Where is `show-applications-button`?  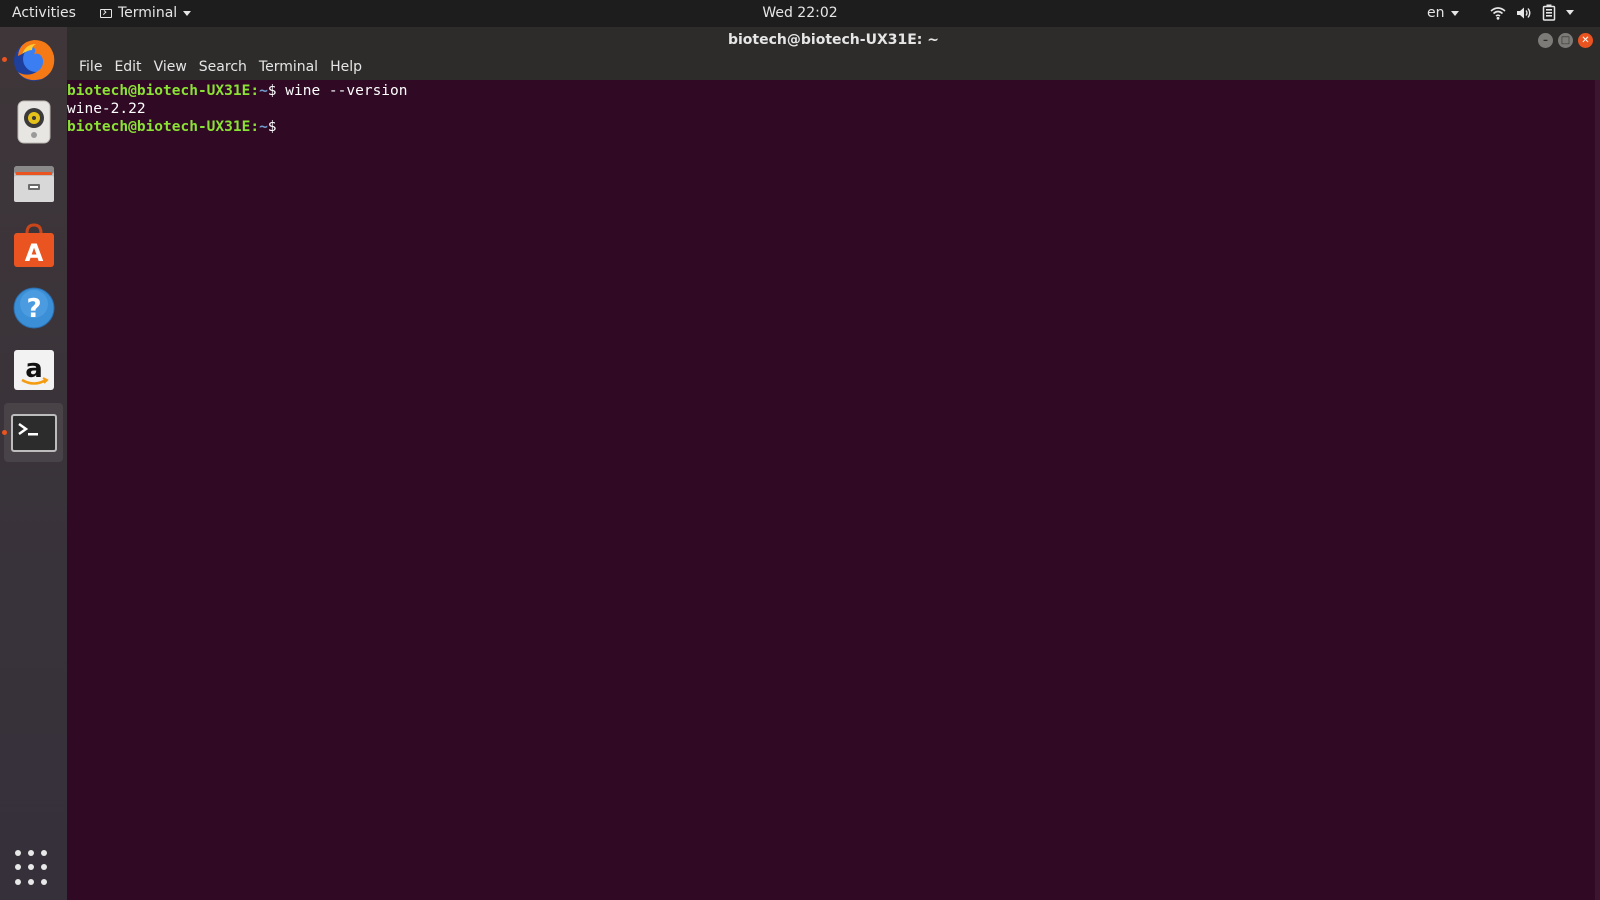
show-applications-button is located at coordinates (33, 868).